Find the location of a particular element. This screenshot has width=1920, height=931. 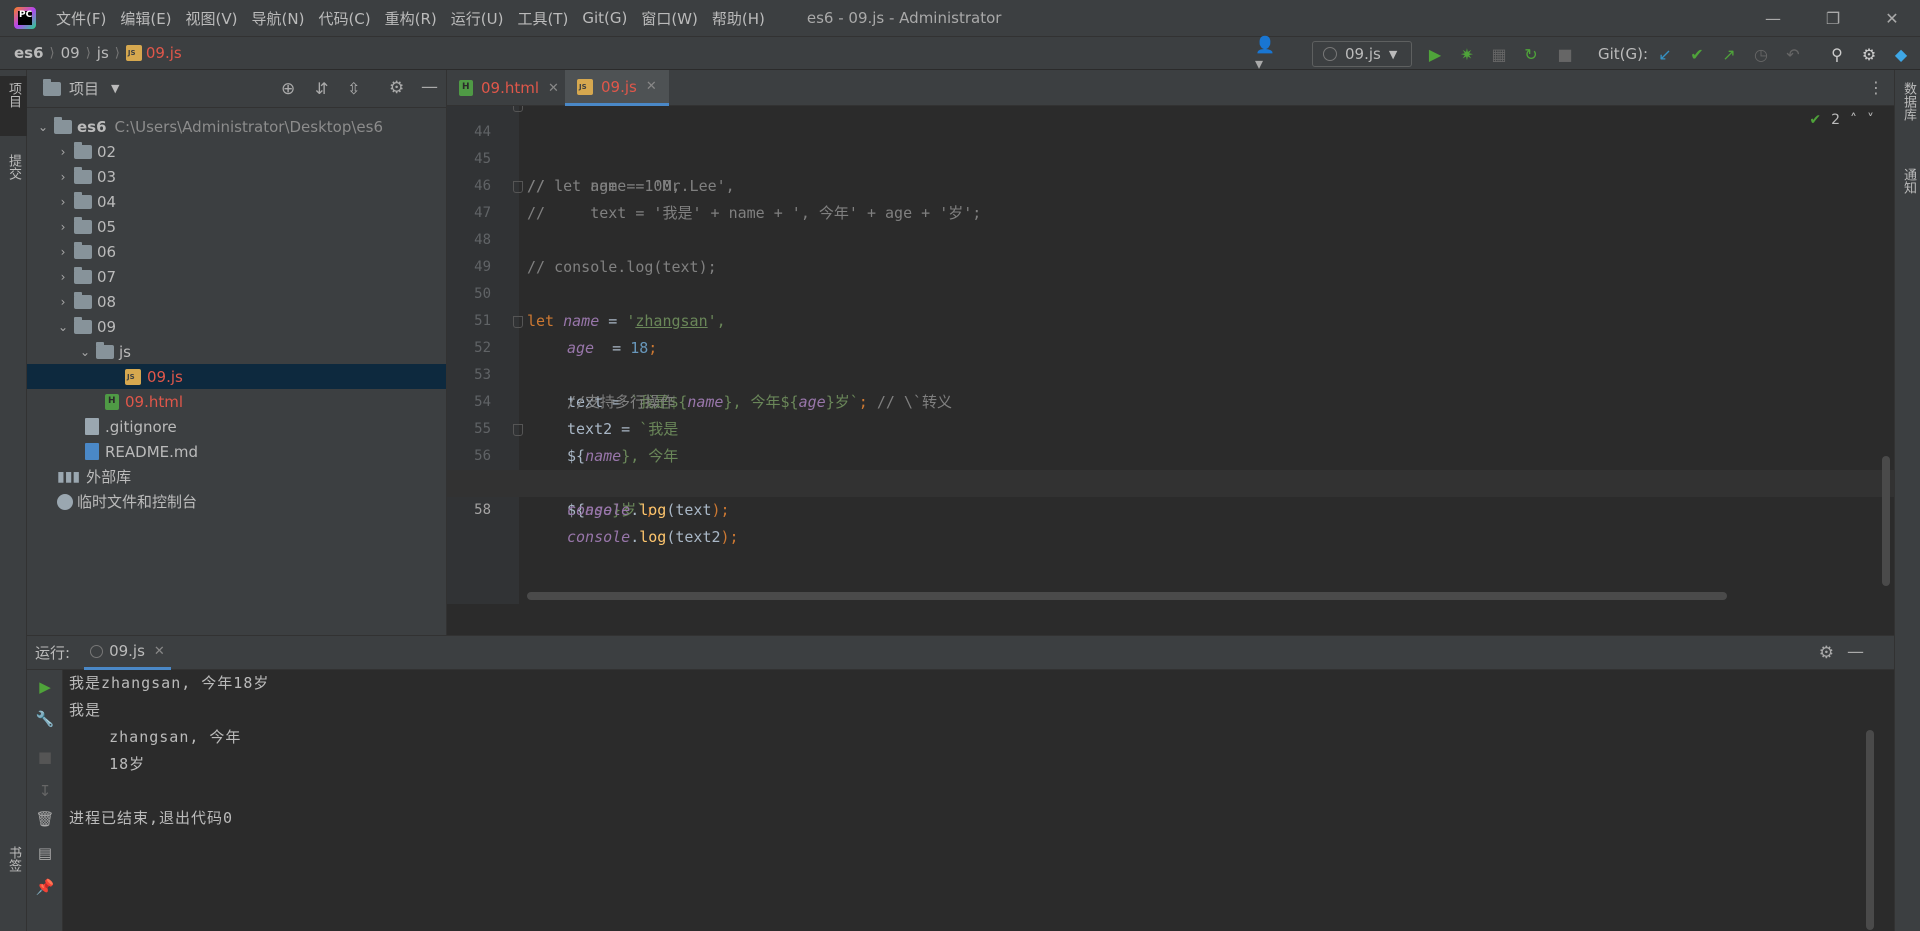

user-icon: 👤▾ is located at coordinates (1265, 54).